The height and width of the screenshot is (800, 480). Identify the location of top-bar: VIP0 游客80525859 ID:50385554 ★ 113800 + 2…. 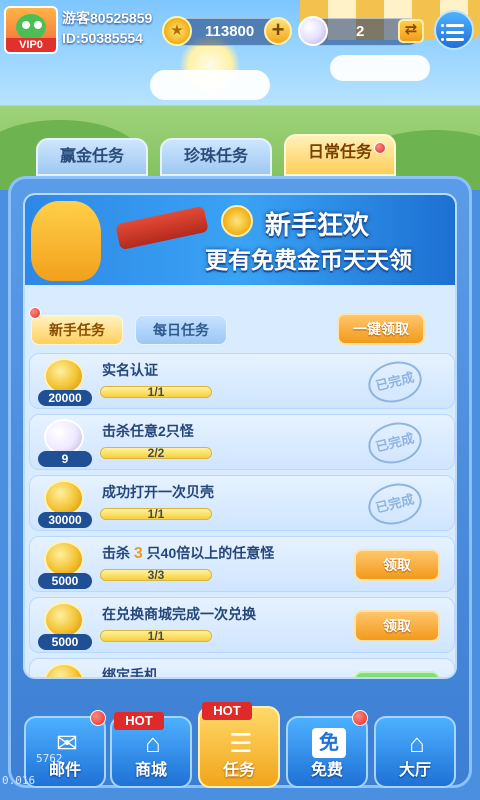
(240, 30).